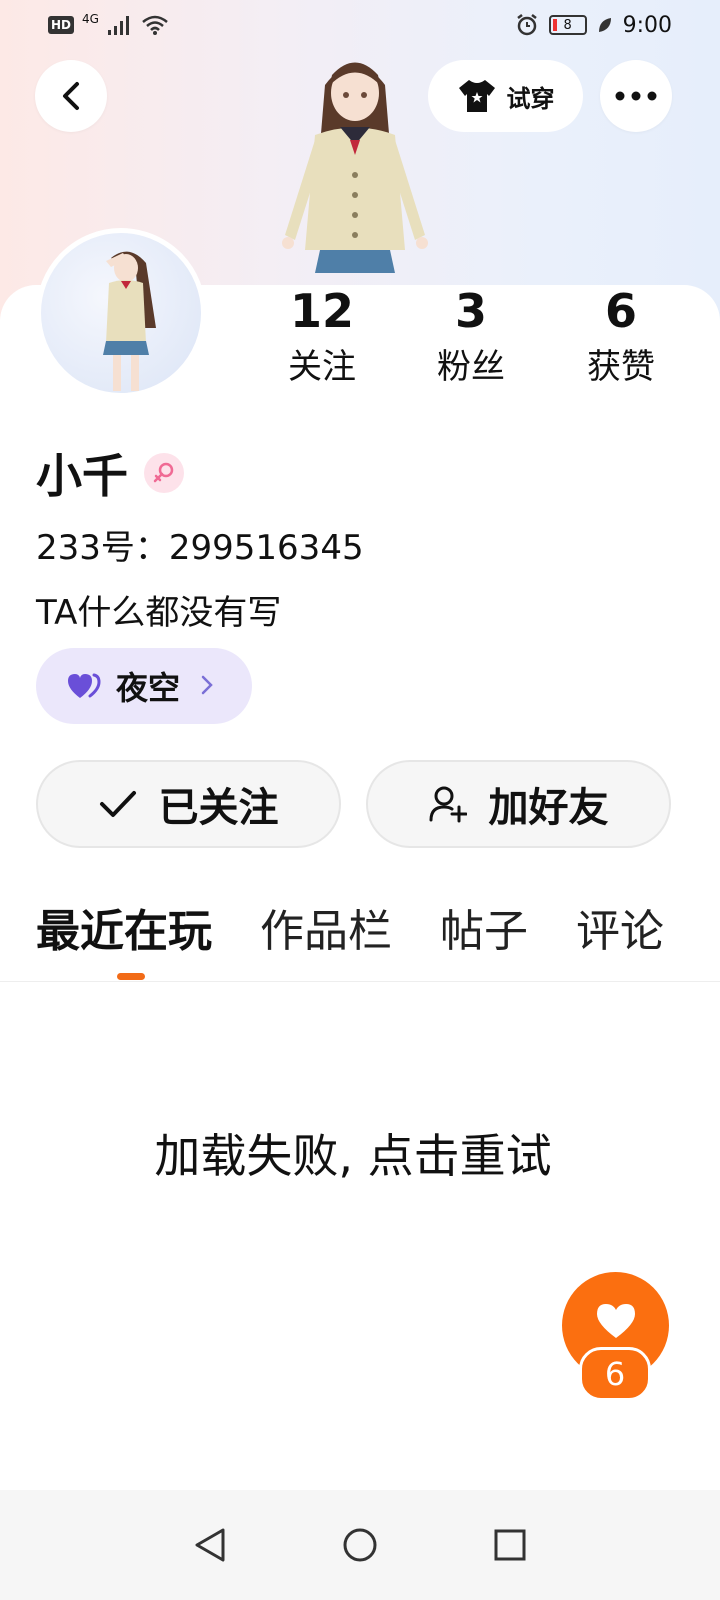 This screenshot has width=720, height=1600. Describe the element at coordinates (615, 1374) in the screenshot. I see `like-count-badge: 6` at that location.